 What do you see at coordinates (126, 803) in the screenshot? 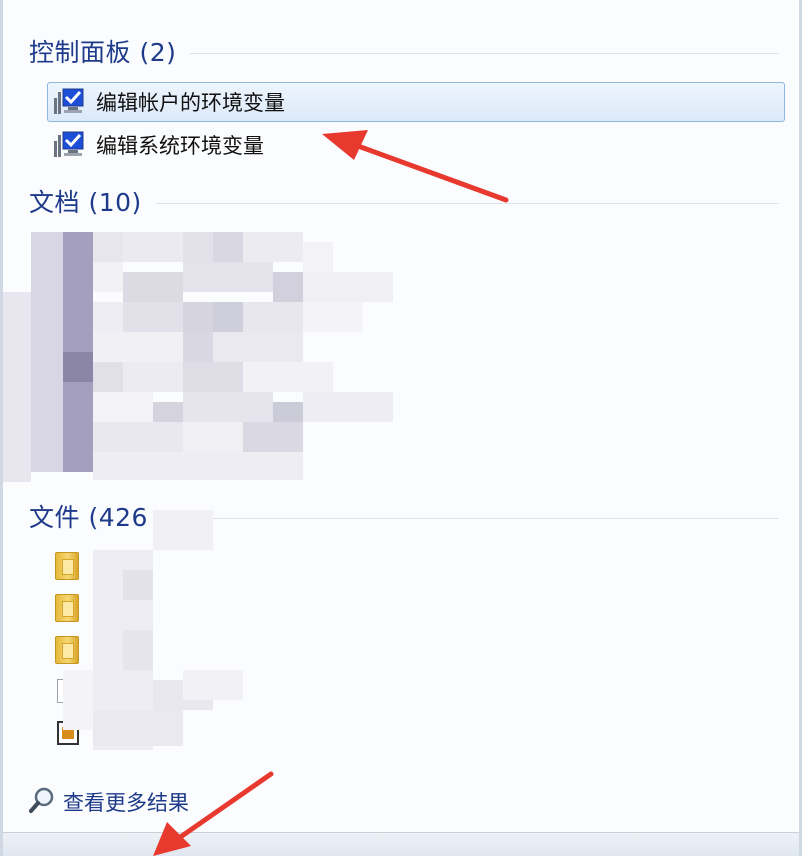
I see `more-results-label: 查看更多结果` at bounding box center [126, 803].